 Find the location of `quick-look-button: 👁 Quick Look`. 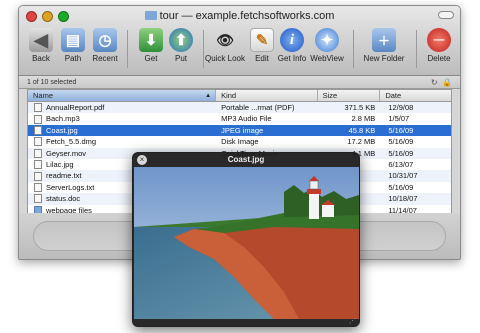

quick-look-button: 👁 Quick Look is located at coordinates (225, 46).